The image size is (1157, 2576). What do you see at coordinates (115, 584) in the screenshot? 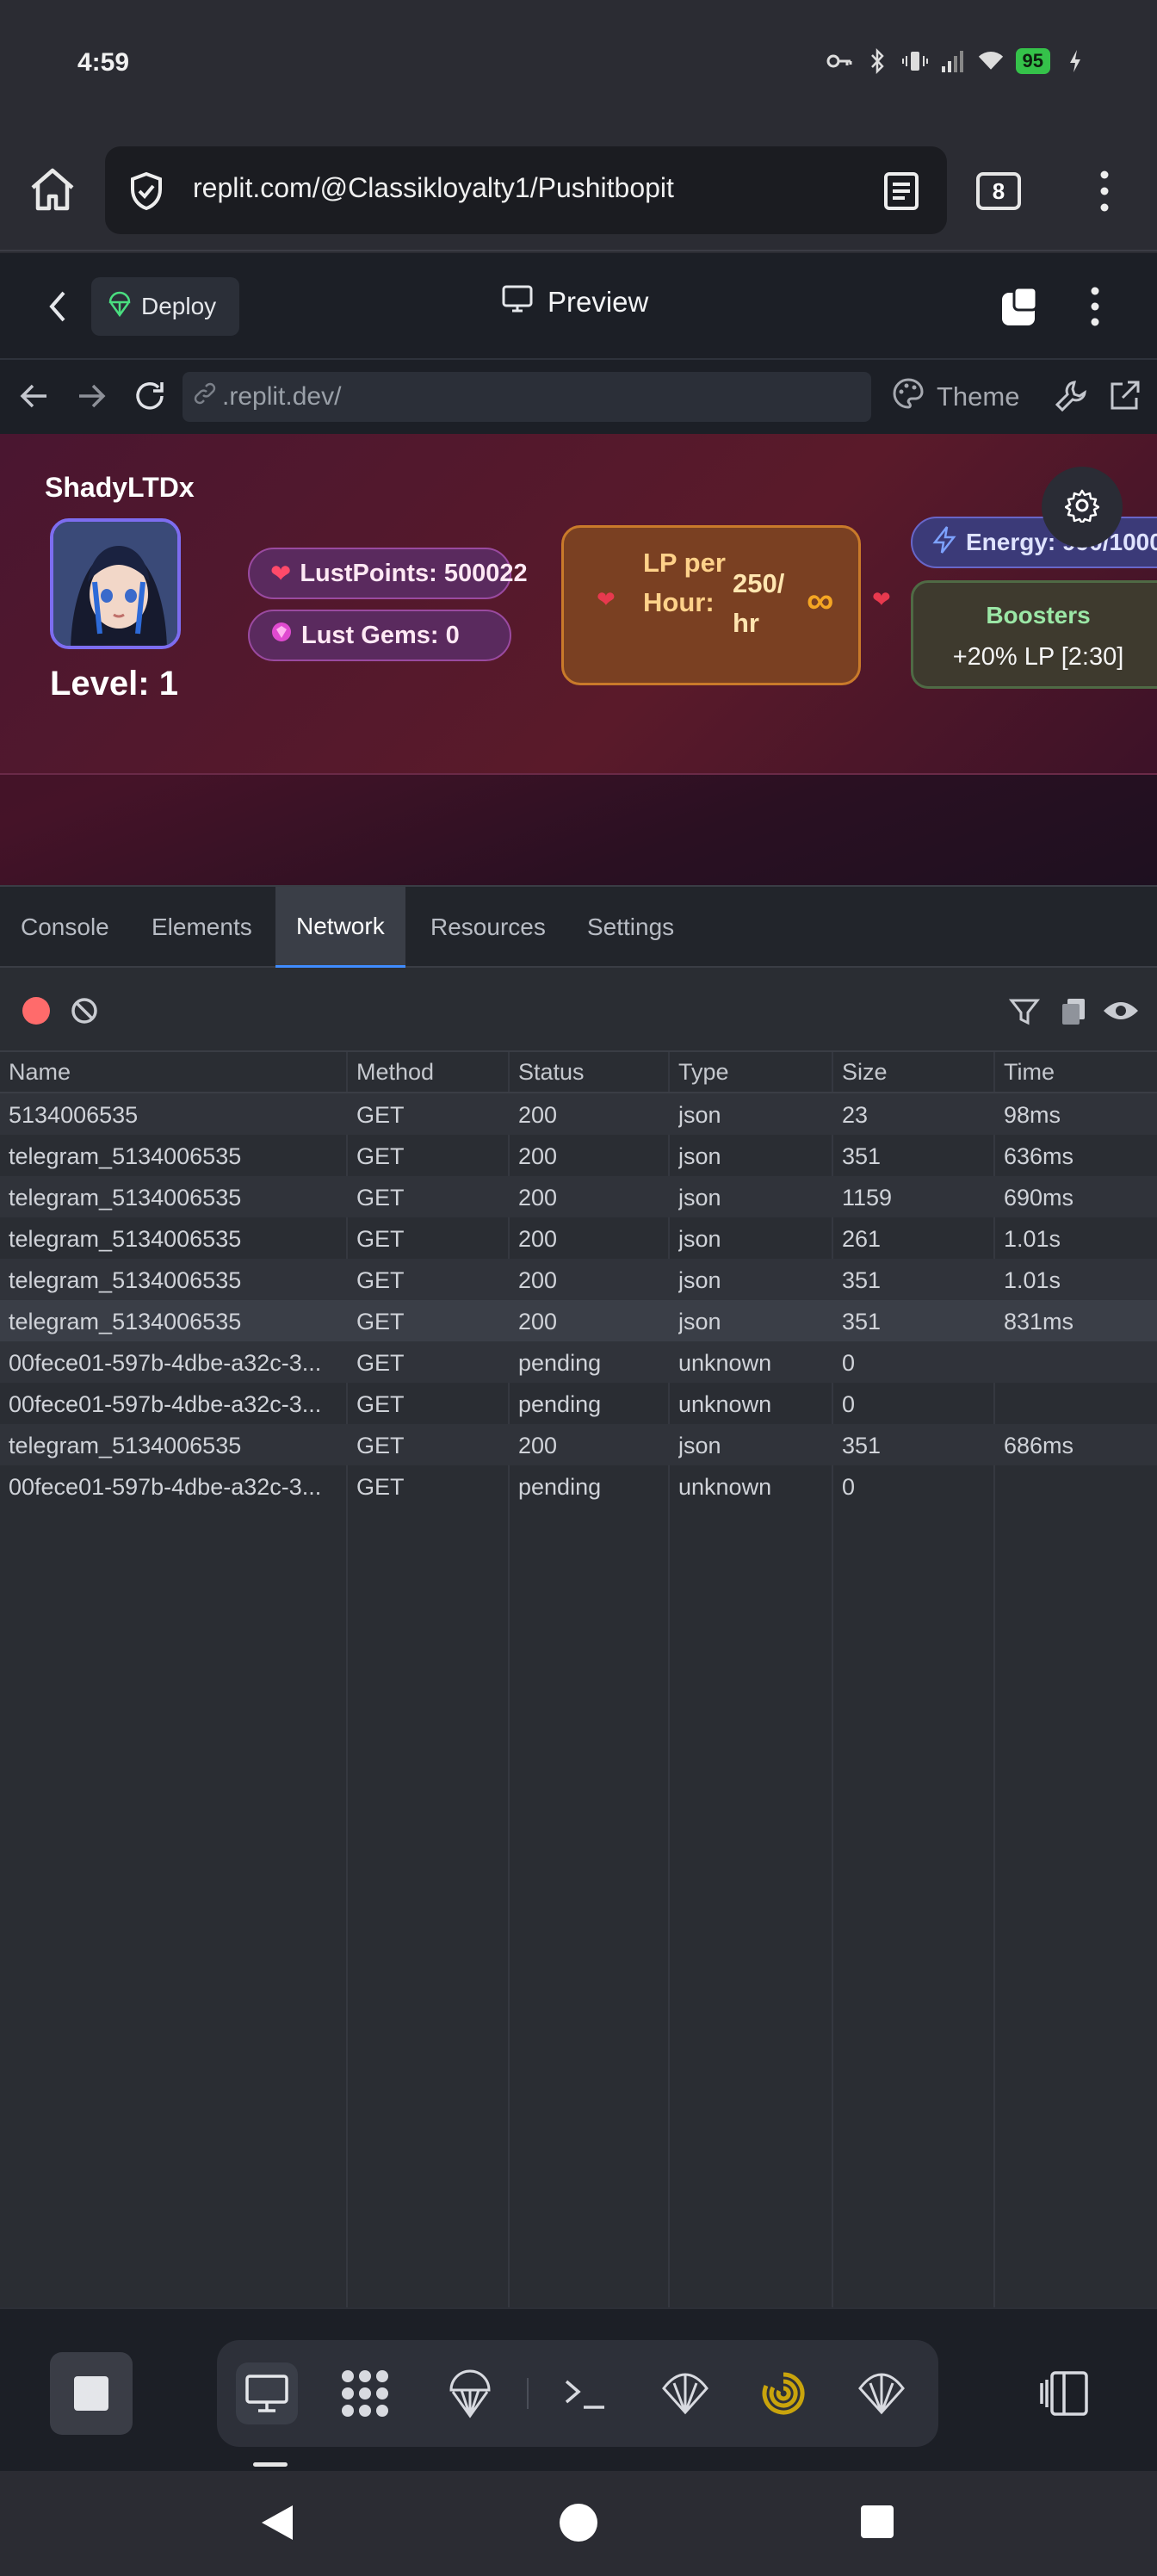
I see `avatar` at bounding box center [115, 584].